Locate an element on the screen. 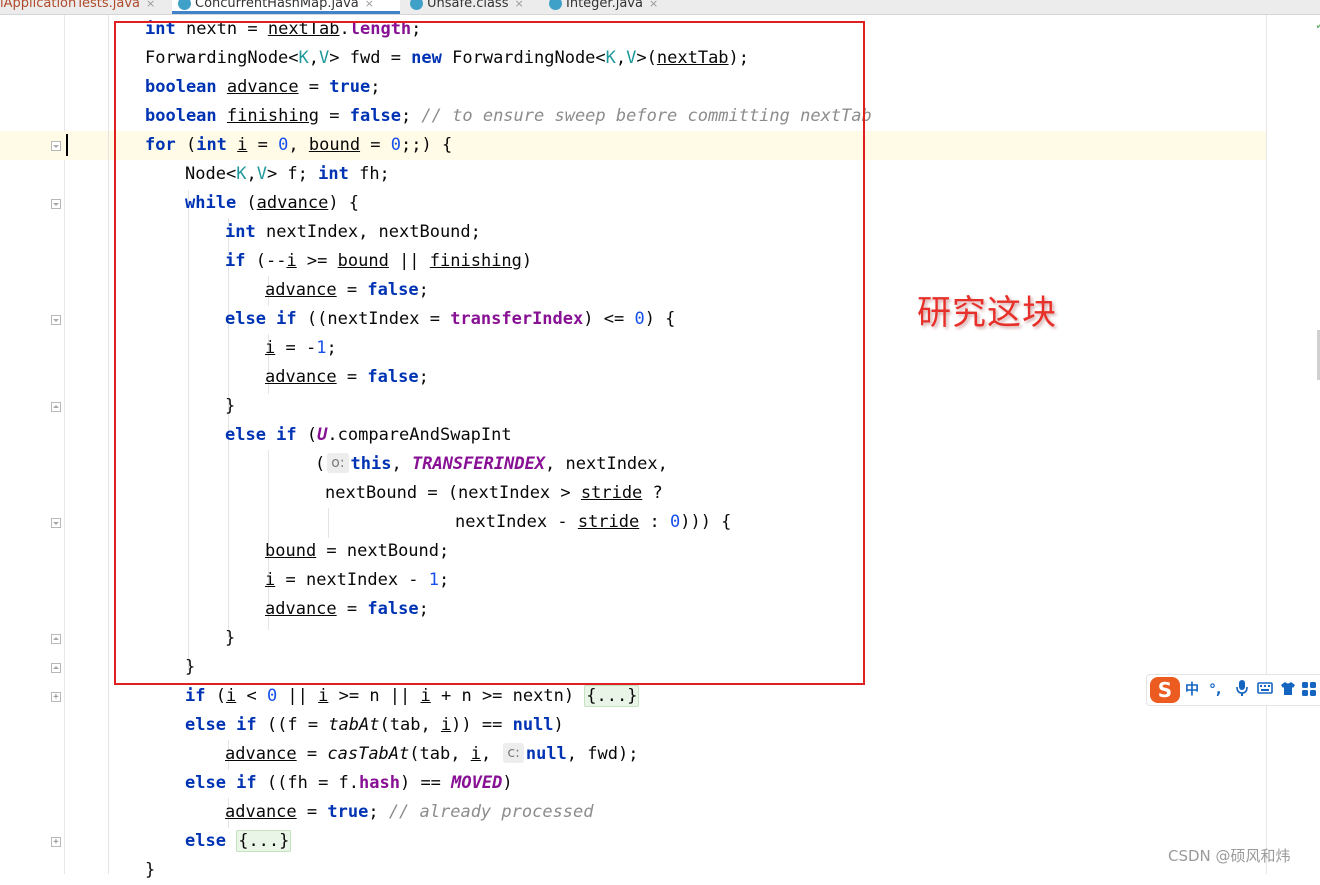 The image size is (1320, 885). tab-unsafe: Unsafe.class × is located at coordinates (467, 7).